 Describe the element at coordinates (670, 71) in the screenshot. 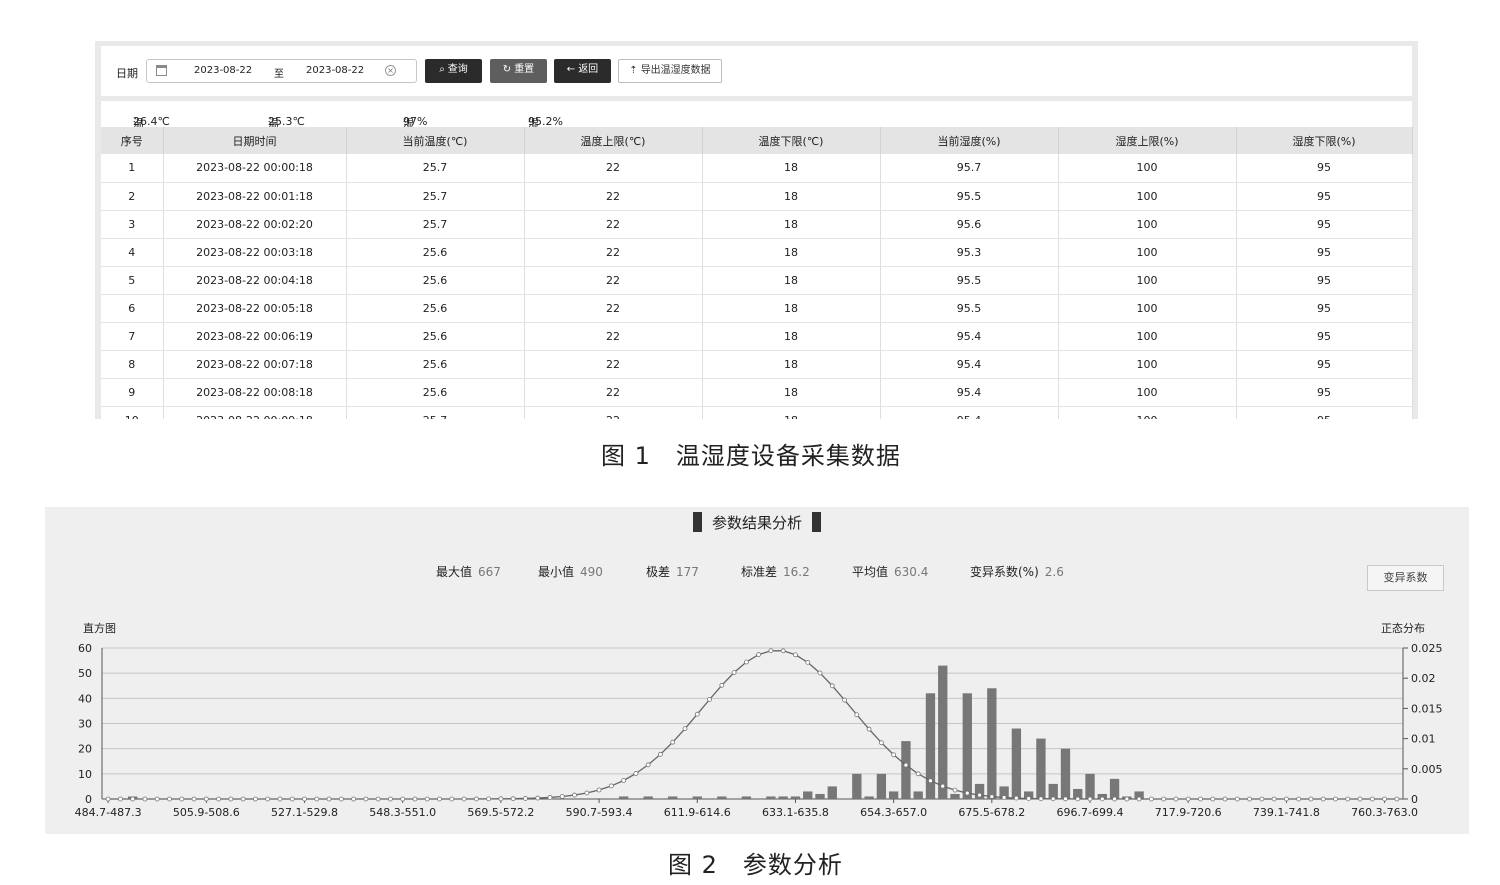

I see `export-button: ⇡ 导出温湿度数据` at that location.